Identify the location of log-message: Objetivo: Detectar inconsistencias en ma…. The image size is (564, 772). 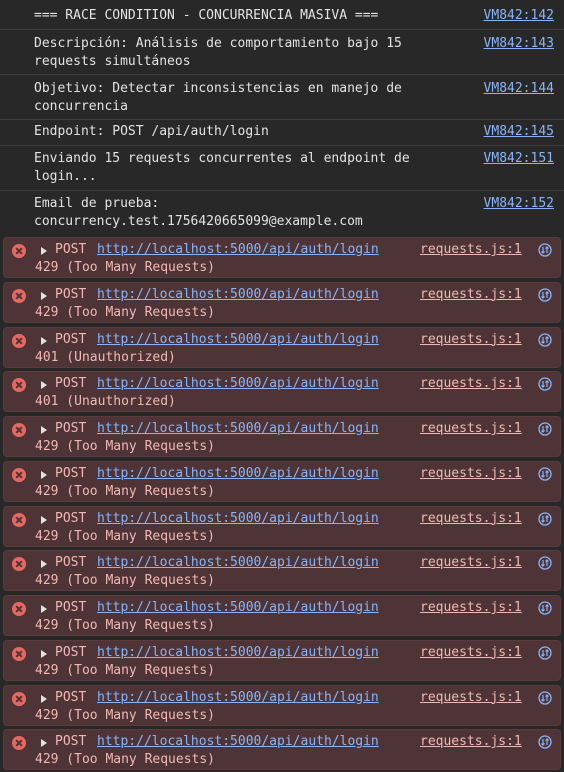
(222, 97).